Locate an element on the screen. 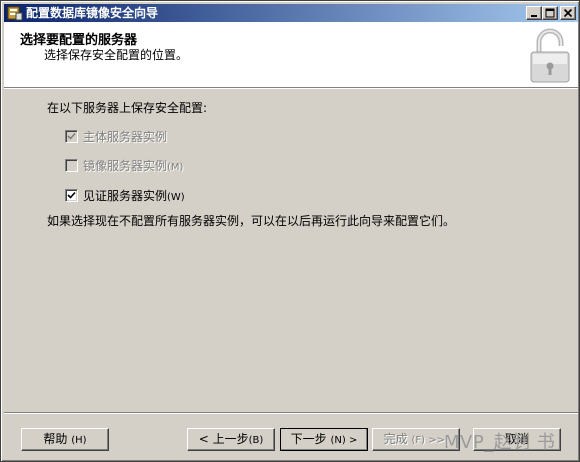 The width and height of the screenshot is (580, 462). close-icon is located at coordinates (568, 13).